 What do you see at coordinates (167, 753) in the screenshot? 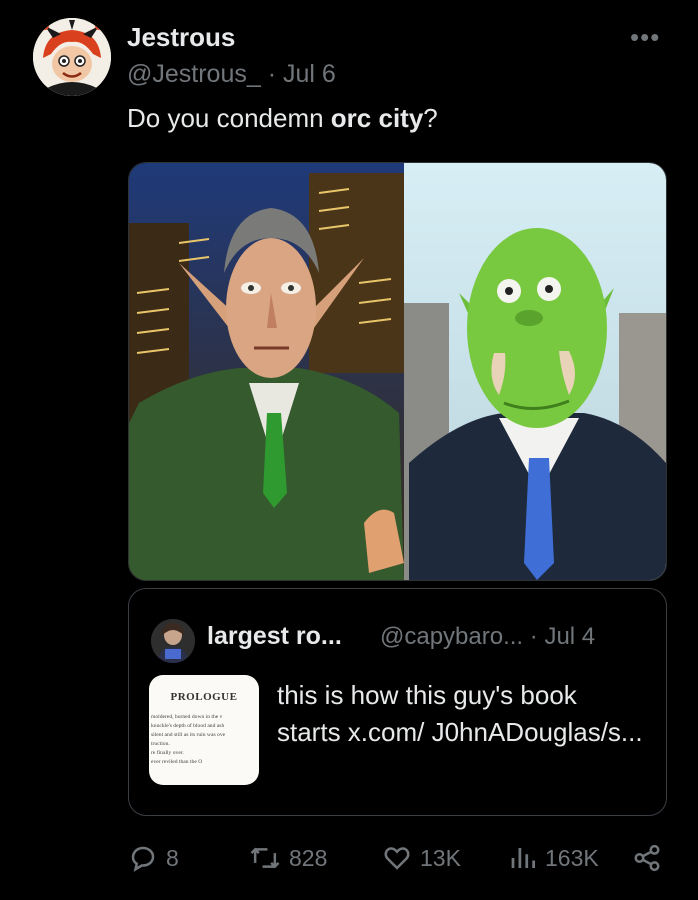
I see `thumbnail-line: re finally over.` at bounding box center [167, 753].